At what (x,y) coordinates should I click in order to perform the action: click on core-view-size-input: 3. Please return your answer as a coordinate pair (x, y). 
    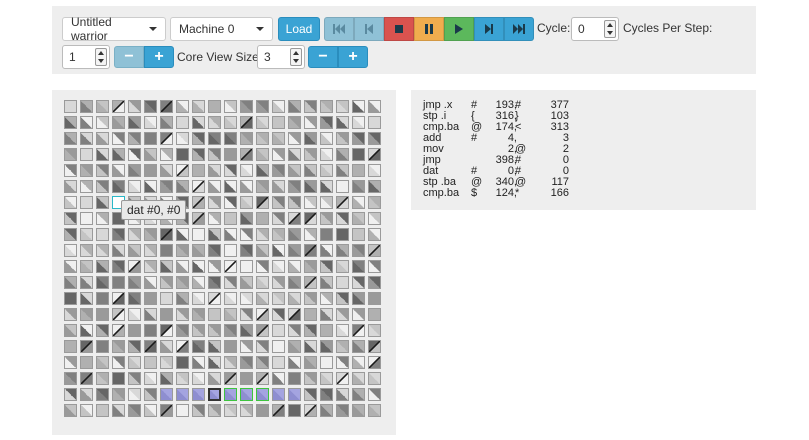
    Looking at the image, I should click on (281, 57).